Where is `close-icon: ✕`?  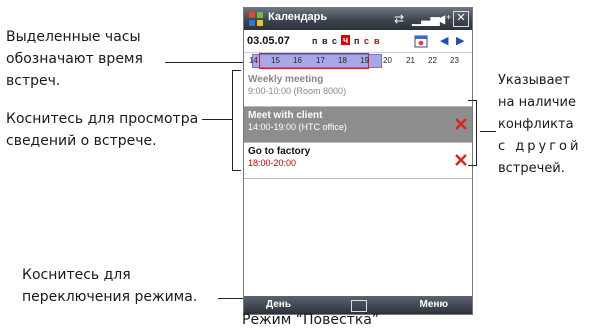 close-icon: ✕ is located at coordinates (461, 19).